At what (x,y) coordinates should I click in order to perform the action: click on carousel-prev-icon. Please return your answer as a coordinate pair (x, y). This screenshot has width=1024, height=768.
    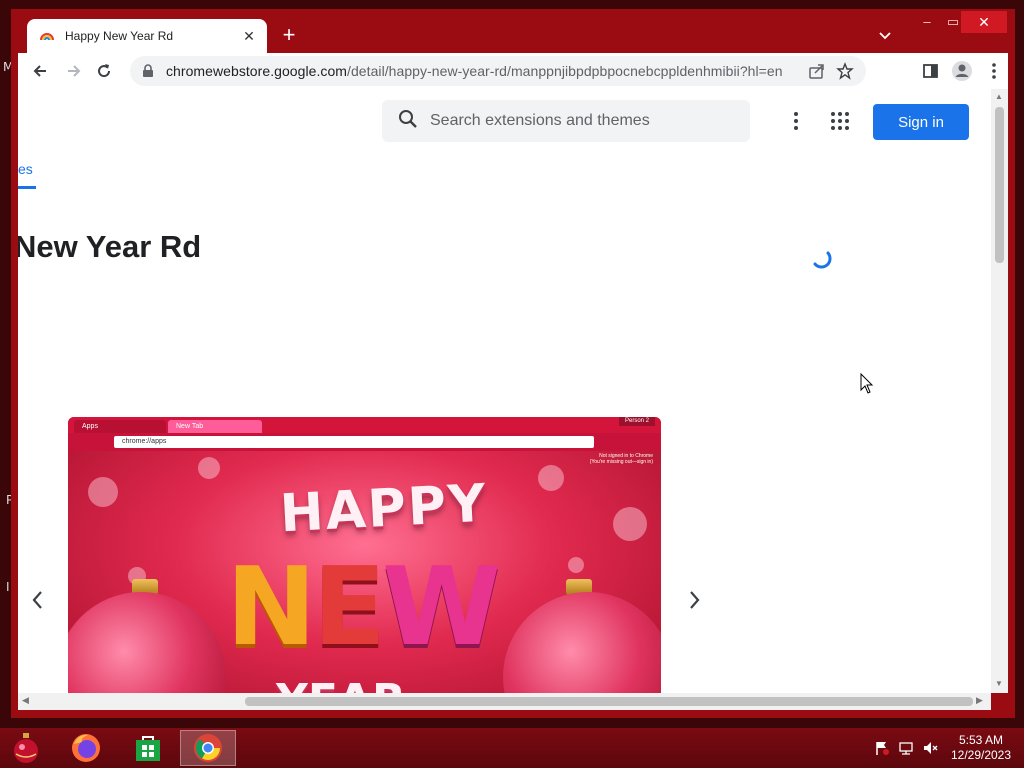
    Looking at the image, I should click on (38, 600).